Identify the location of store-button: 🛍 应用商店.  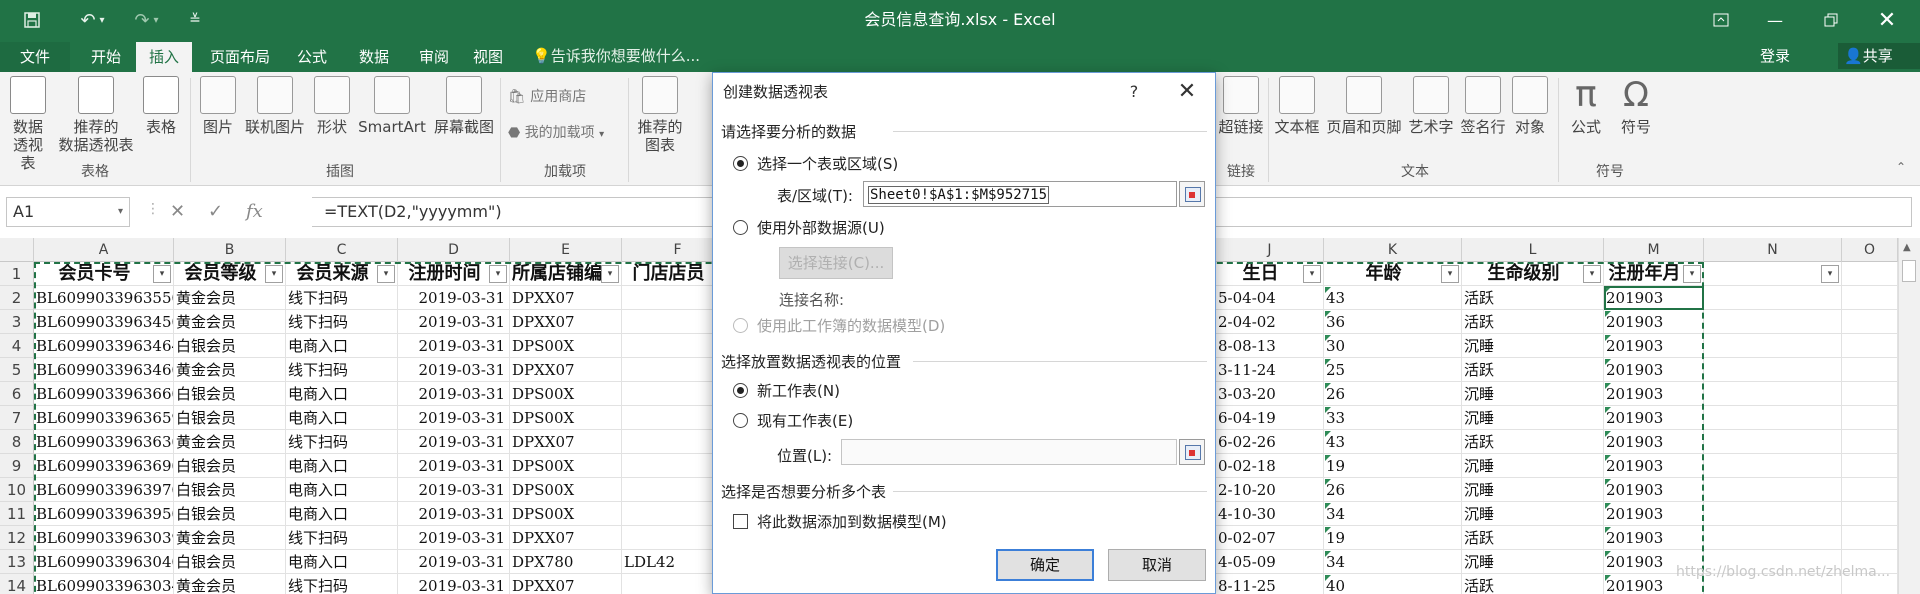
(547, 97).